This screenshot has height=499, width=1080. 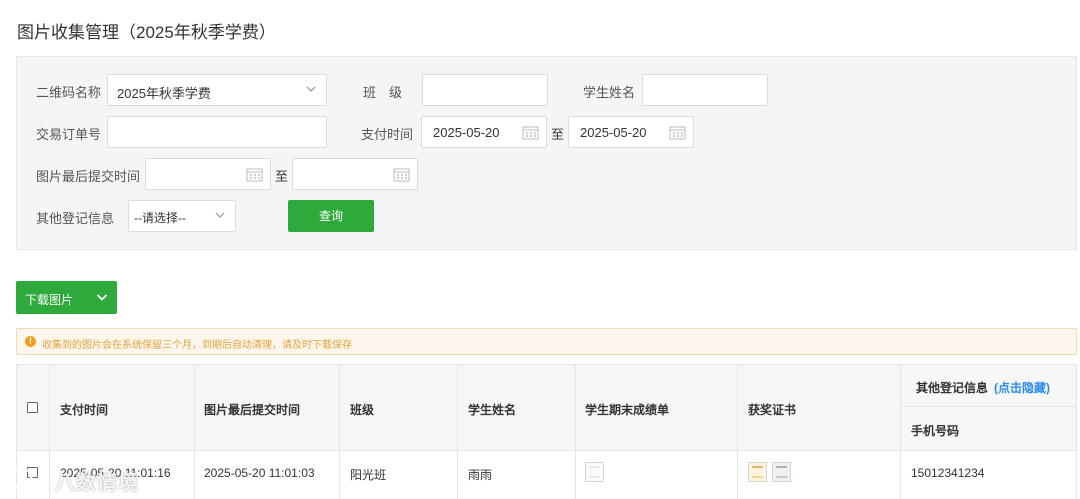 What do you see at coordinates (1022, 388) in the screenshot?
I see `hide-other-info-link: (点击隐藏)` at bounding box center [1022, 388].